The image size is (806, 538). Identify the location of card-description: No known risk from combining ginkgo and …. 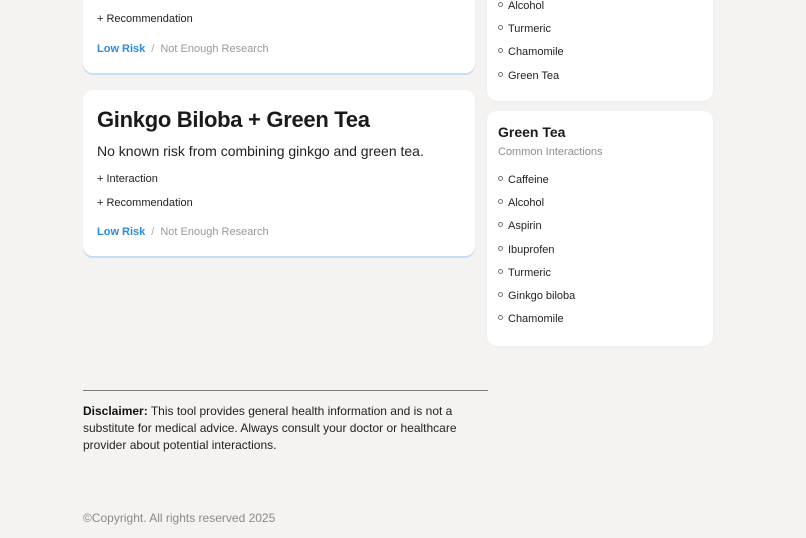
(260, 151).